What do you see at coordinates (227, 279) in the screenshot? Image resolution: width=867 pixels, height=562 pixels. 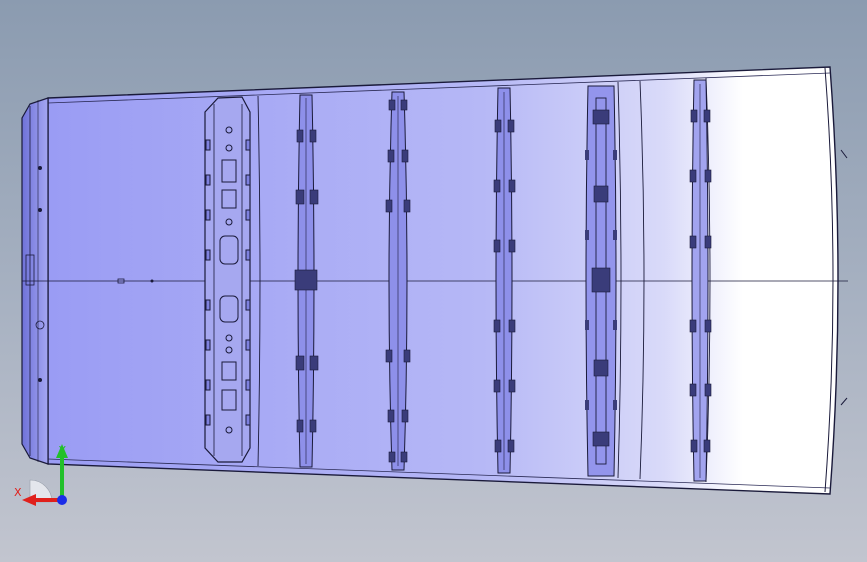 I see `crossmember-bracket-front` at bounding box center [227, 279].